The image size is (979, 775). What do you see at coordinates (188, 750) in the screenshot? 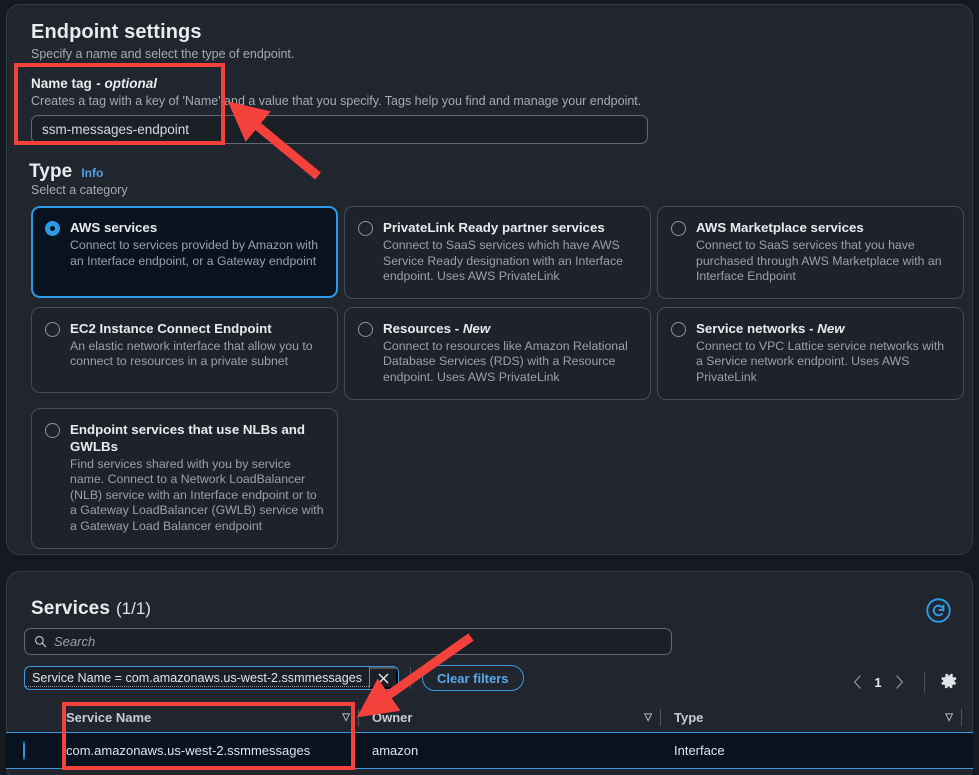
I see `table-cell-service-name: com.amazonaws.us-west-2.ssmmessages` at bounding box center [188, 750].